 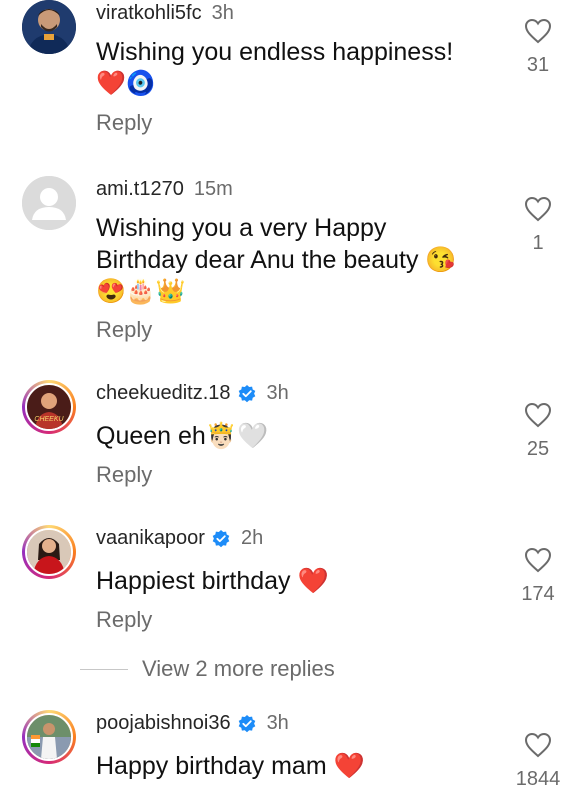 I want to click on comment-meta: poojabishnoi36 3h, so click(x=192, y=723).